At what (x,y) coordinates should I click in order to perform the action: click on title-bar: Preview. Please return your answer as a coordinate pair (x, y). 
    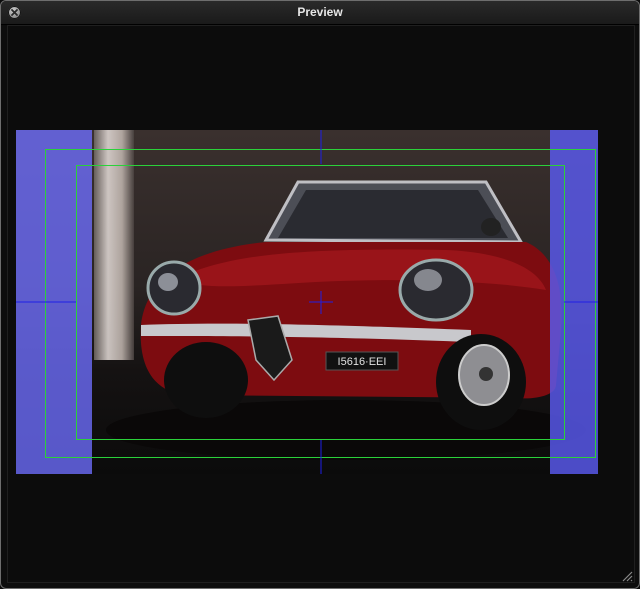
    Looking at the image, I should click on (320, 13).